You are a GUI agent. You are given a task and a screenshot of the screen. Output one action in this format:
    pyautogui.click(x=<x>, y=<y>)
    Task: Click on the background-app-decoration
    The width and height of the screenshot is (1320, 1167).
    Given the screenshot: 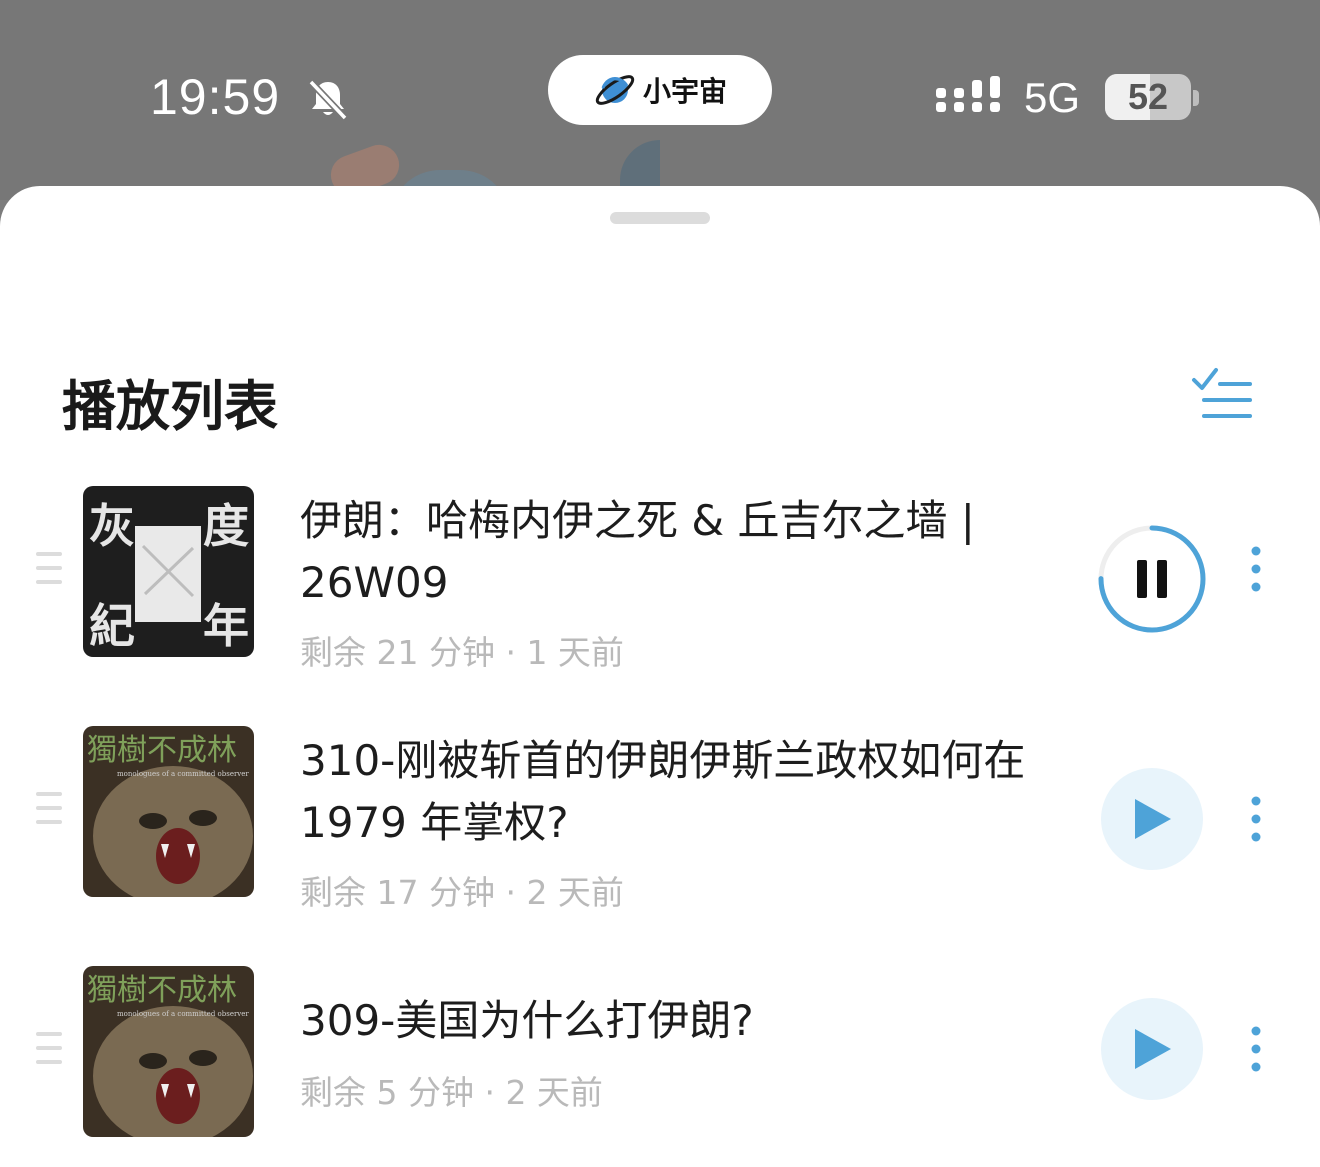 What is the action you would take?
    pyautogui.click(x=640, y=165)
    